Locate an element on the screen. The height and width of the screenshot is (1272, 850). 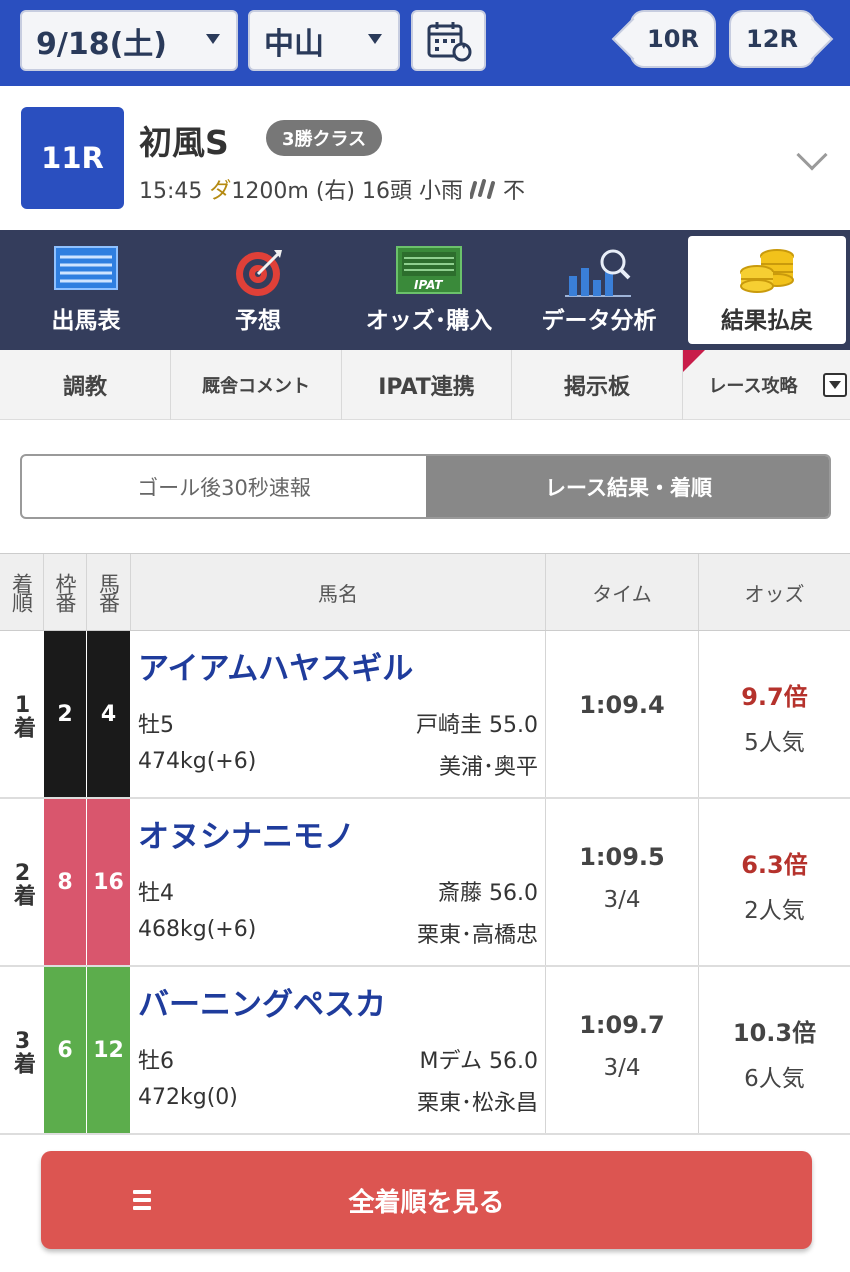
sex-age: 牡6 is located at coordinates (156, 1061).